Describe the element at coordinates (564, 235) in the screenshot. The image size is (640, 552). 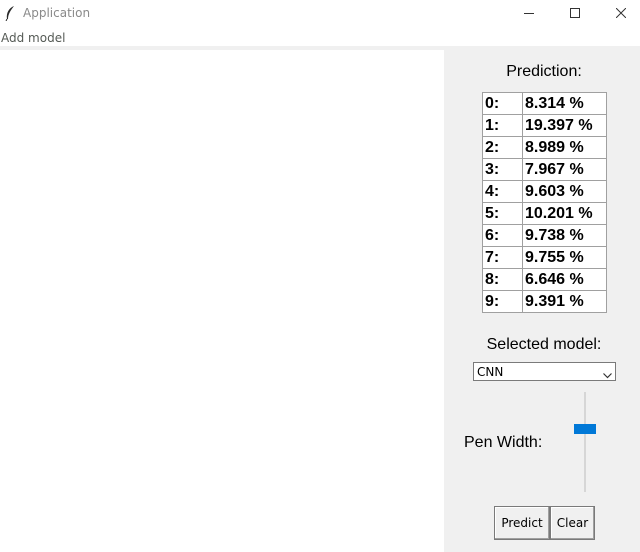
I see `prediction-value: 9.738 %` at that location.